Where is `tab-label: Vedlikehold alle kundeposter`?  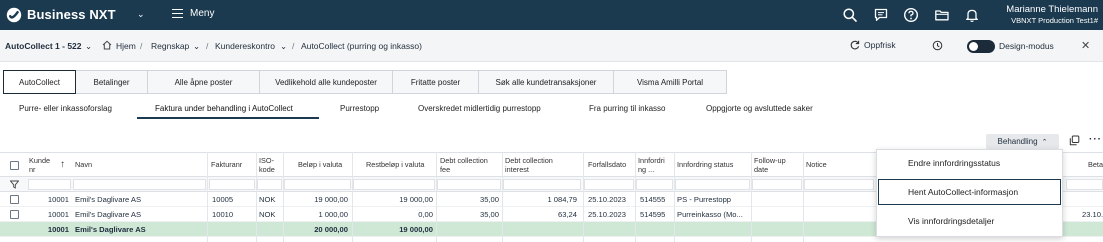 tab-label: Vedlikehold alle kundeposter is located at coordinates (326, 82).